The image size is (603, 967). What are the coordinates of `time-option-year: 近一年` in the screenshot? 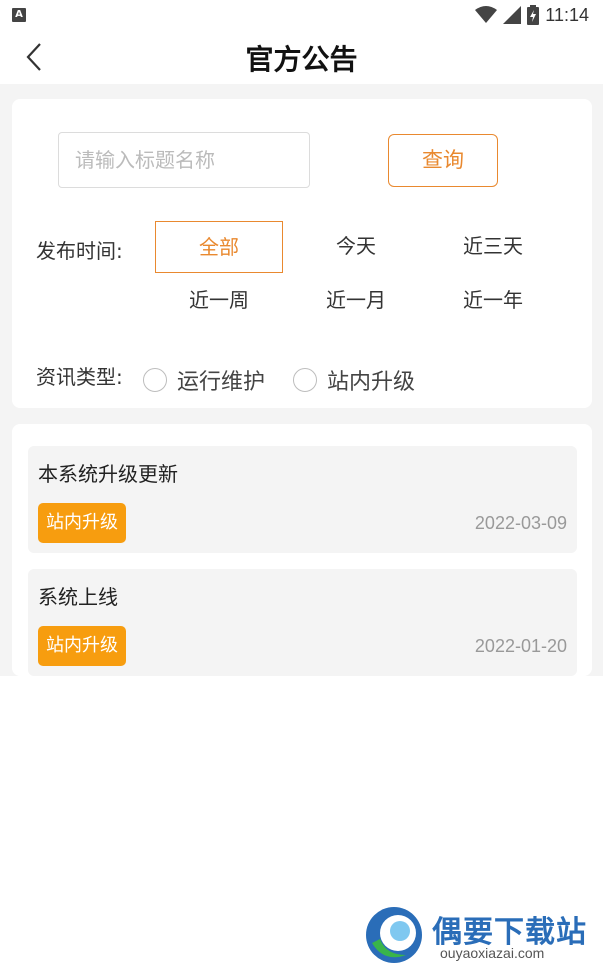 It's located at (493, 301).